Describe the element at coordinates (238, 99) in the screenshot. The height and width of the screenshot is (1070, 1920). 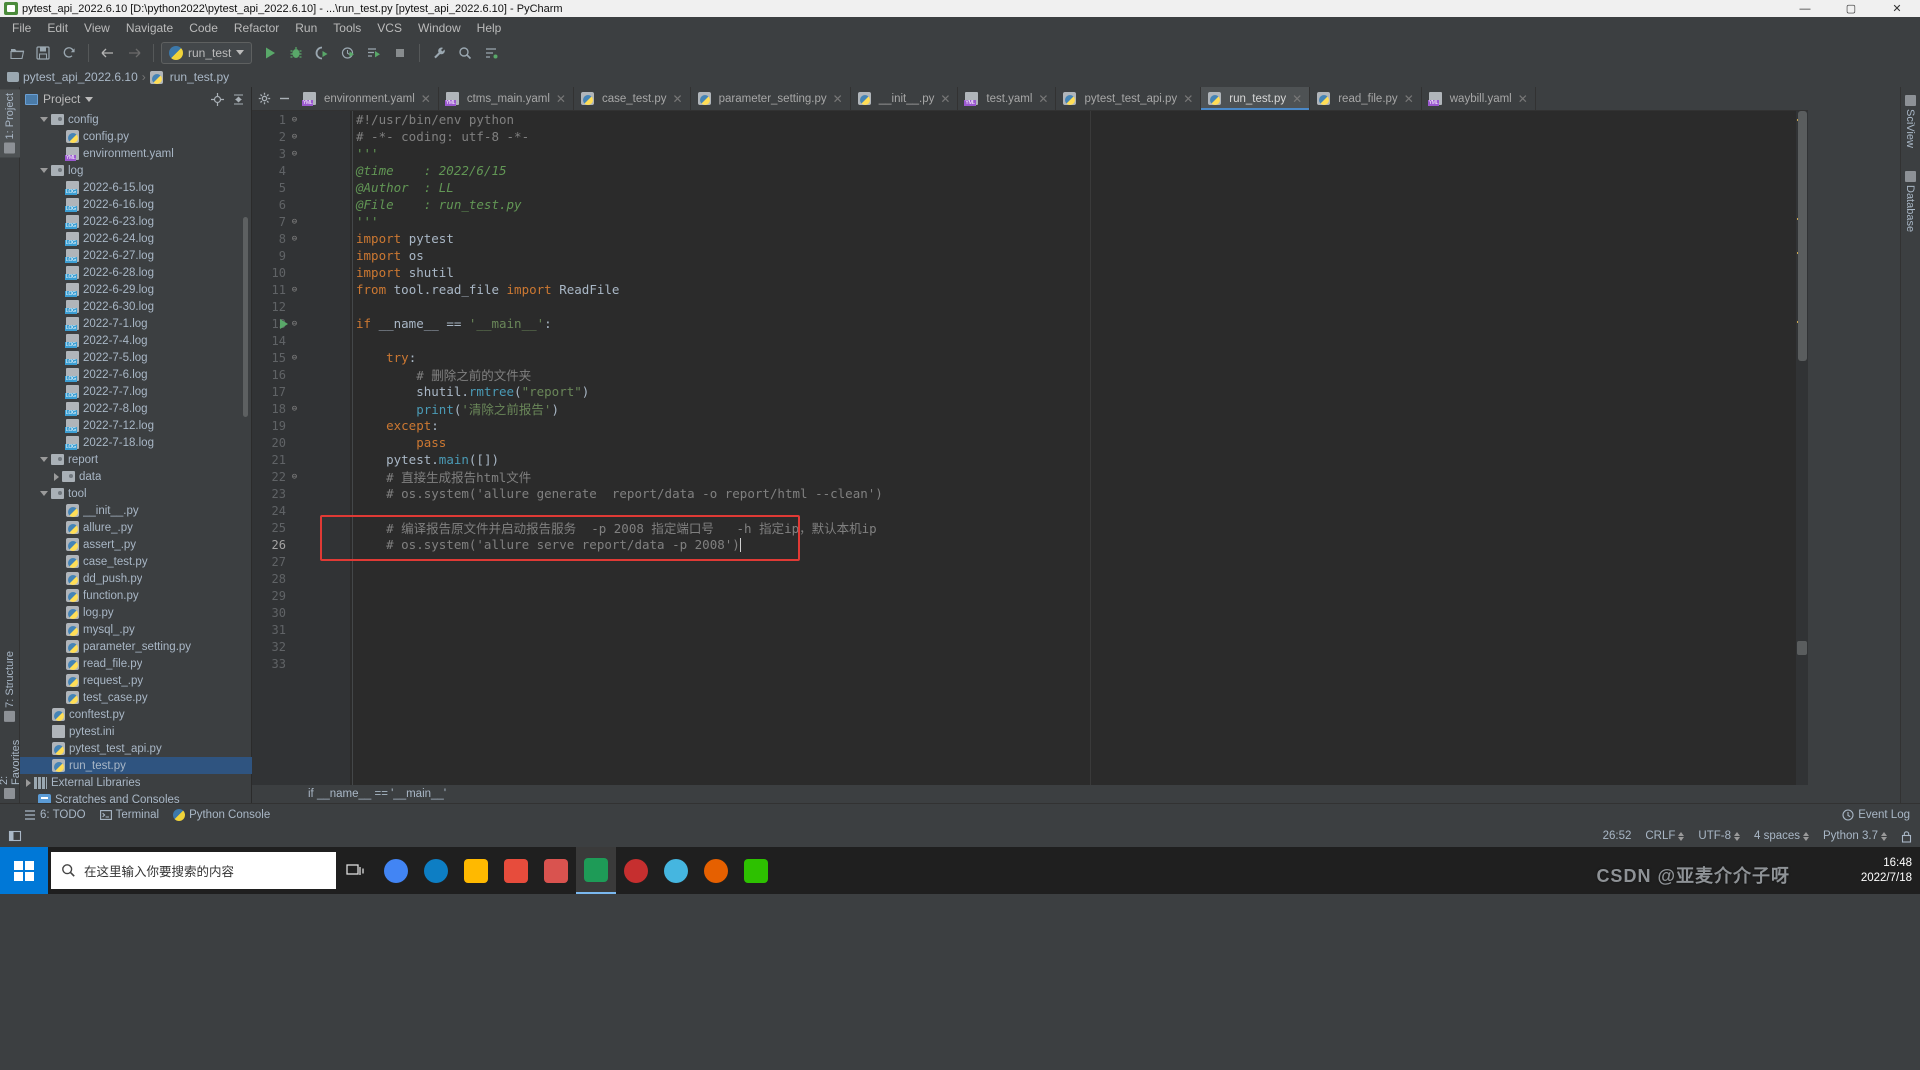
I see `collapse-all-icon` at that location.